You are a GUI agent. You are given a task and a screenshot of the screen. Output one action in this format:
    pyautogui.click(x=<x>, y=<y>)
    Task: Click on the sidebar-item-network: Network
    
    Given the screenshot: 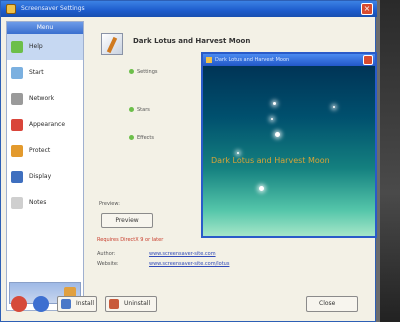 What is the action you would take?
    pyautogui.click(x=45, y=99)
    